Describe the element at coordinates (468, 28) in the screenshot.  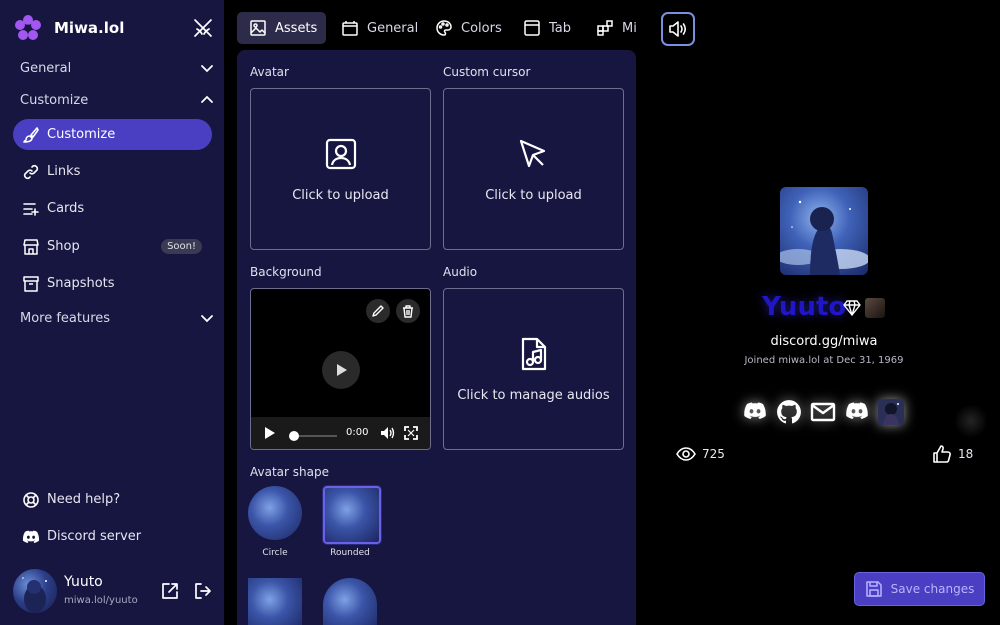
I see `tab-colors: Colors` at that location.